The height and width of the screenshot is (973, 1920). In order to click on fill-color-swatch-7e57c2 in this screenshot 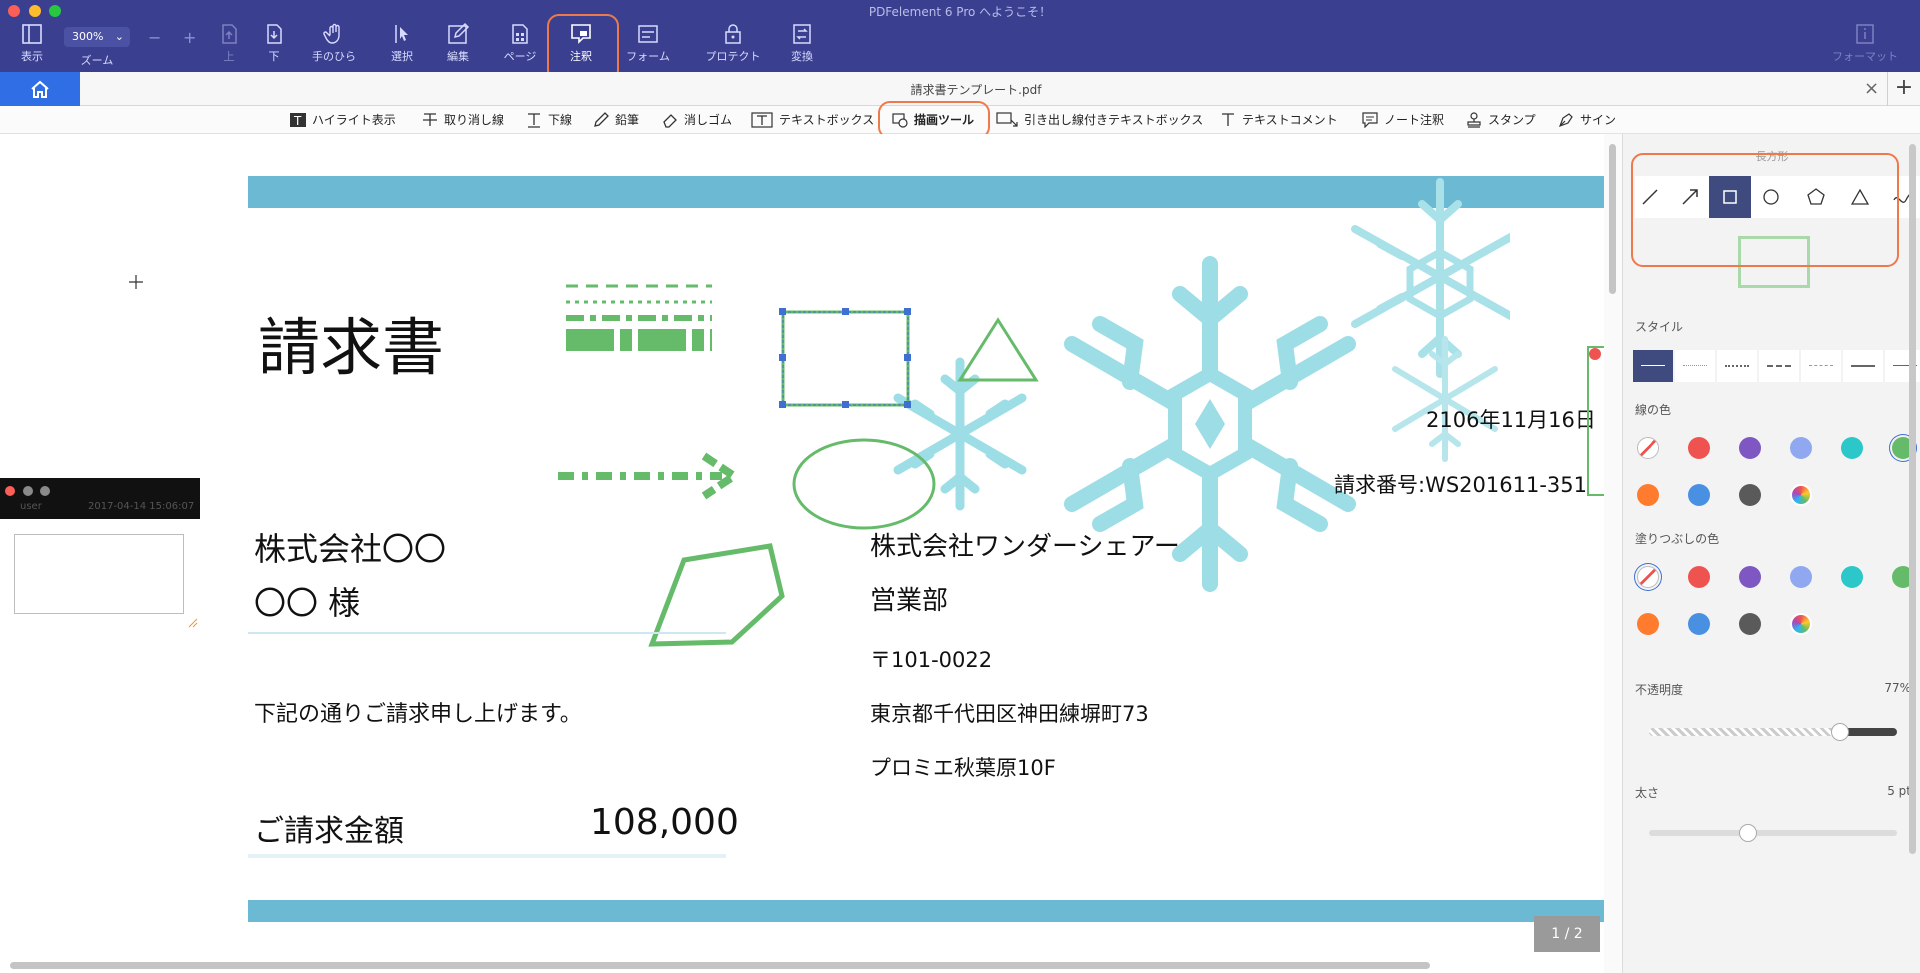, I will do `click(1750, 577)`.